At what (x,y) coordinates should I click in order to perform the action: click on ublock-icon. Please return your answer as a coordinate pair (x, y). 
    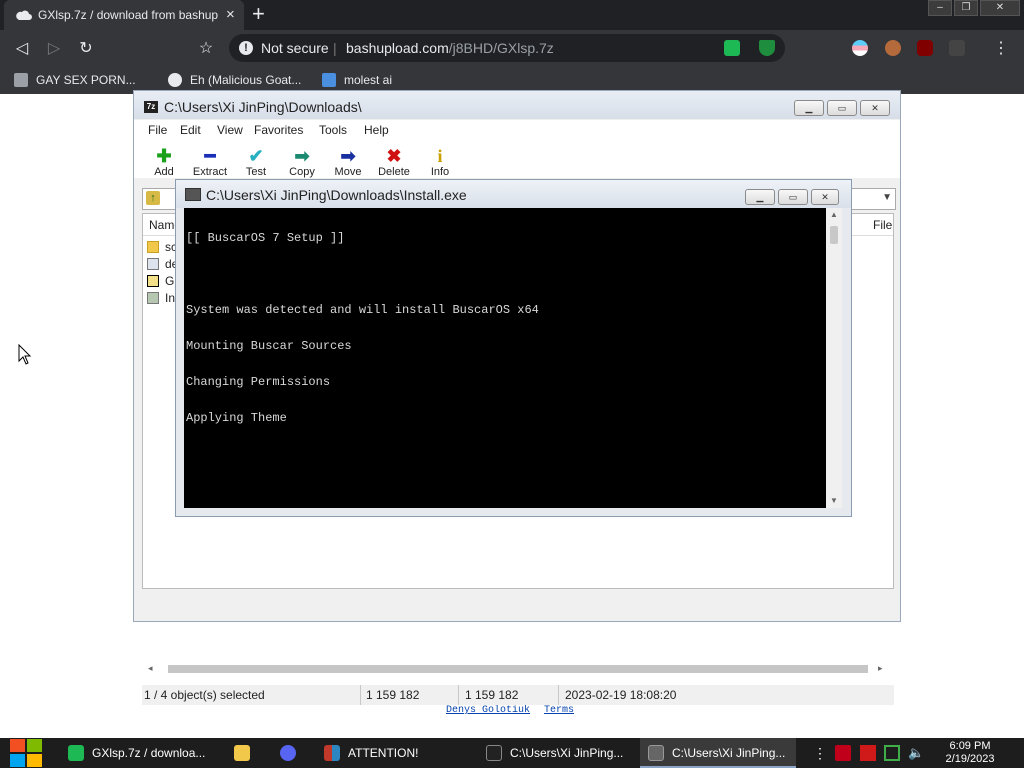
    Looking at the image, I should click on (925, 48).